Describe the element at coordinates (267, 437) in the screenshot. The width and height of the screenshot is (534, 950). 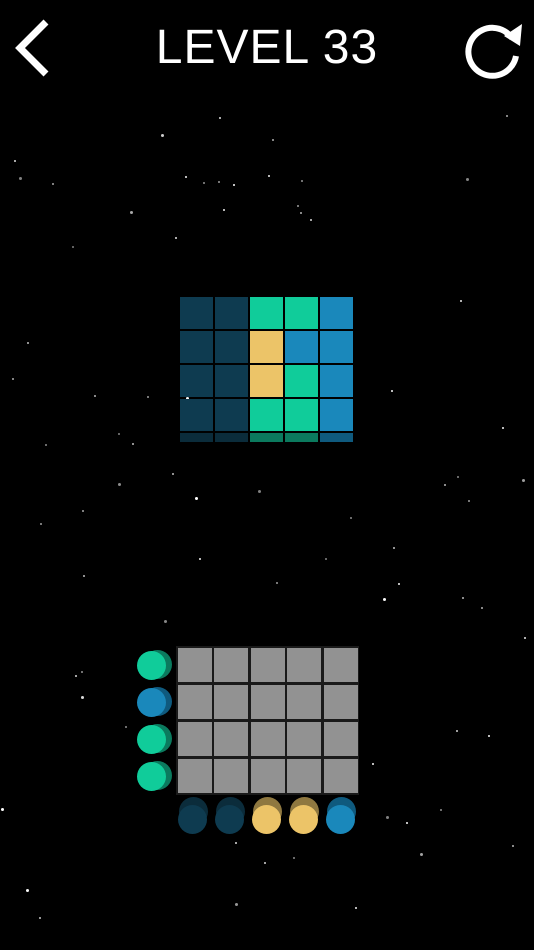
I see `target-pattern-shadow` at that location.